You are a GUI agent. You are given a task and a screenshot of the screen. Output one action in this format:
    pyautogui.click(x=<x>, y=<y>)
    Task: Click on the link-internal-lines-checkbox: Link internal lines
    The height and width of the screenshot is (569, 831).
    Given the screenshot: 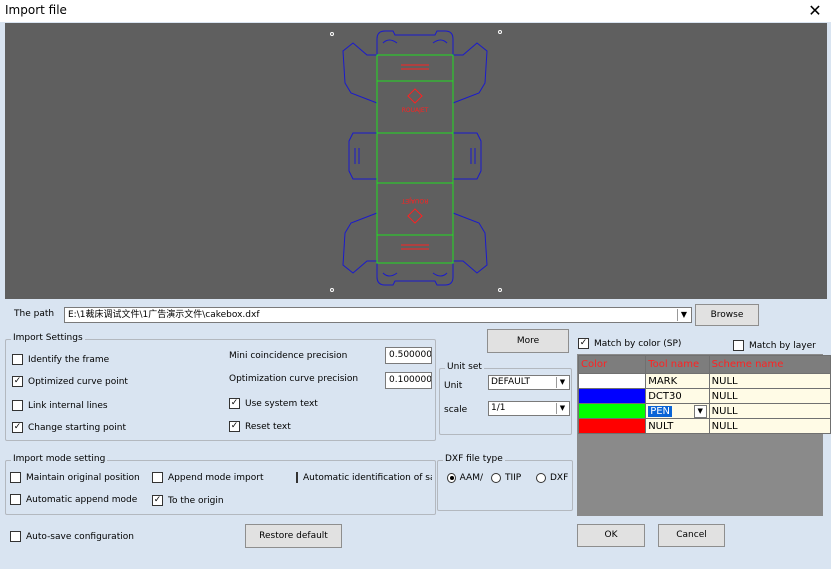 What is the action you would take?
    pyautogui.click(x=60, y=405)
    